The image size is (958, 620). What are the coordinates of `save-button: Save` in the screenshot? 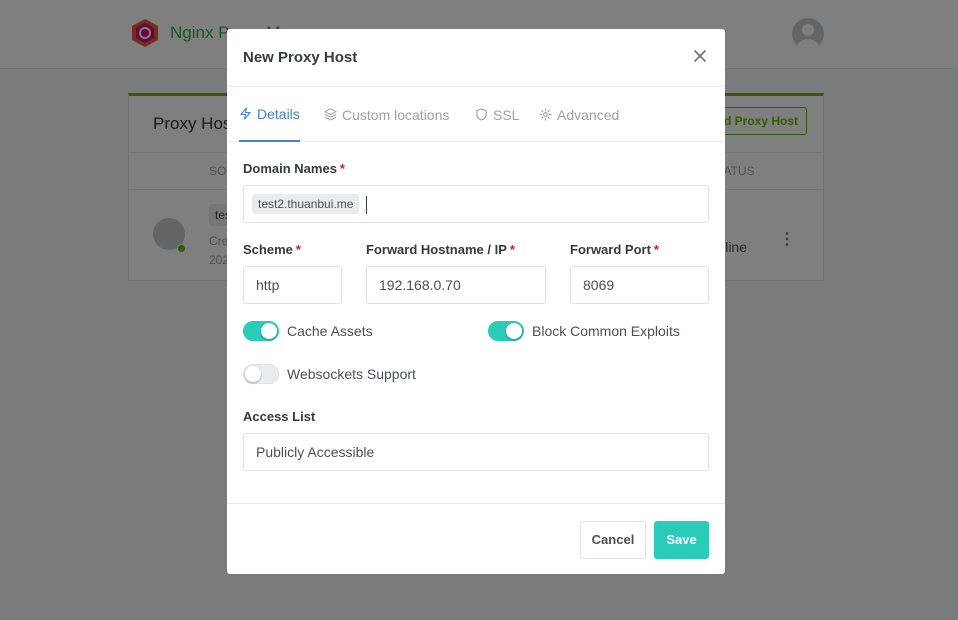 It's located at (681, 540).